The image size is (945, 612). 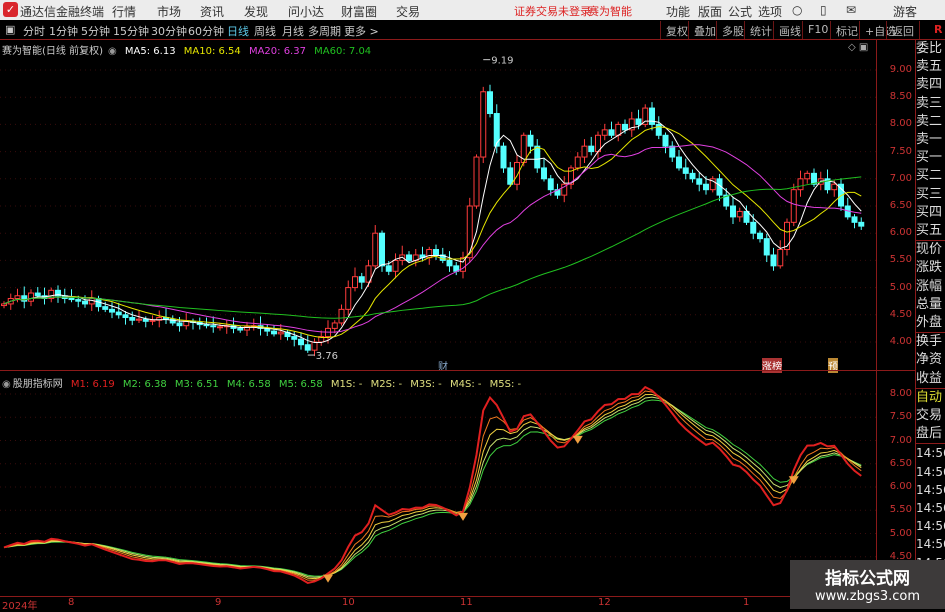 What do you see at coordinates (900, 69) in the screenshot?
I see `price-tick: 9.00` at bounding box center [900, 69].